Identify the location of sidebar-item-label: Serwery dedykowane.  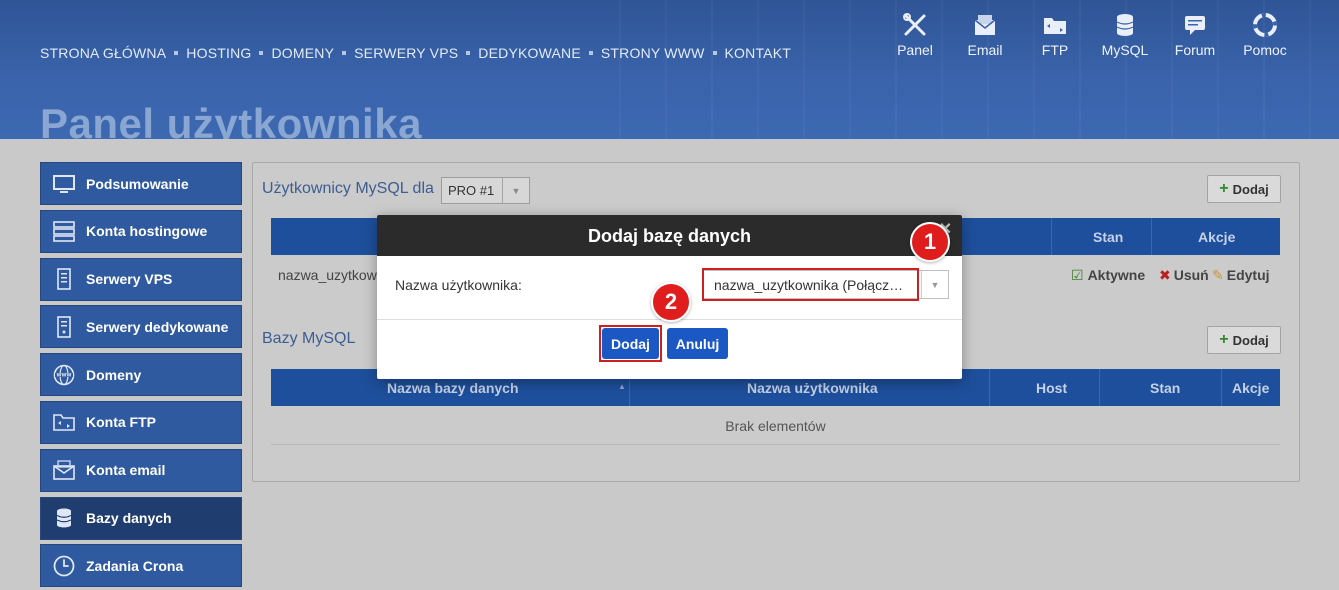
(157, 326).